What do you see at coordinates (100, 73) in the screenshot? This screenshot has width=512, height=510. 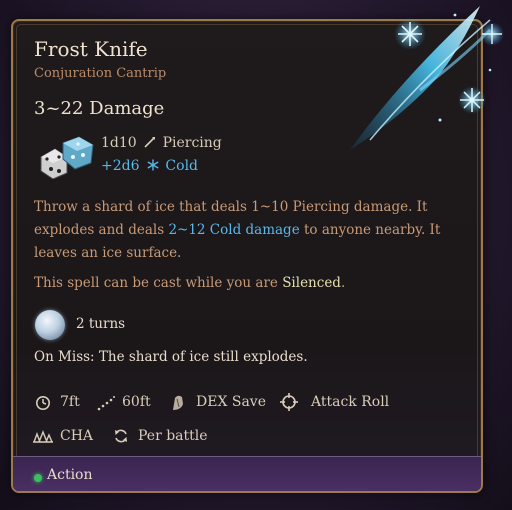 I see `spell-school: Conjuration Cantrip` at bounding box center [100, 73].